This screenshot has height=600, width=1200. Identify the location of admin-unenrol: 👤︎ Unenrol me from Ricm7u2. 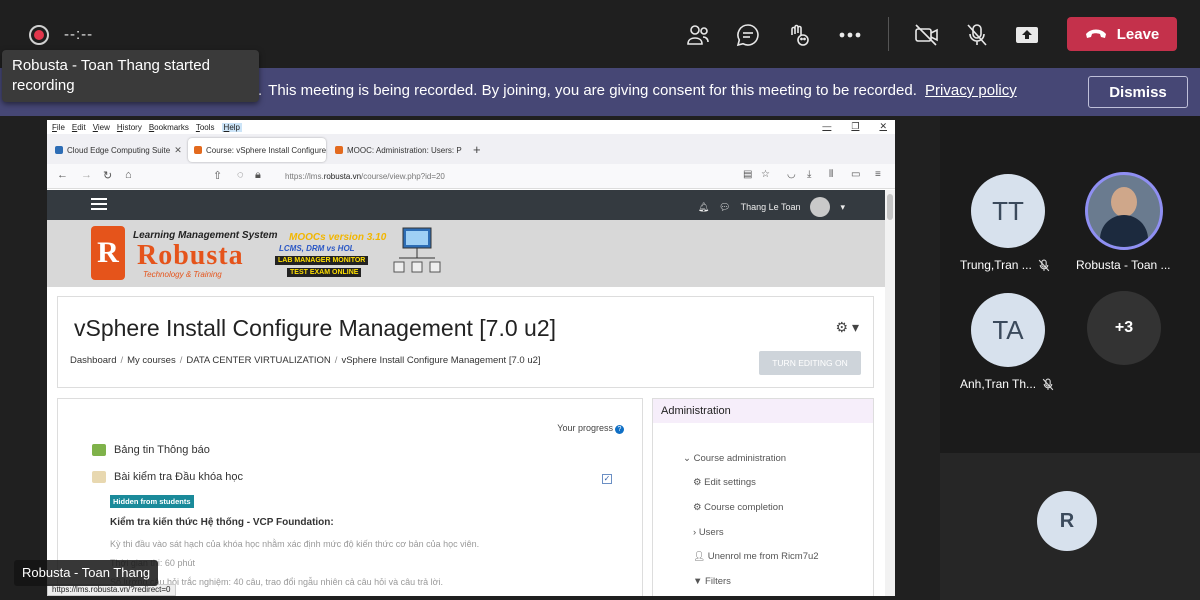
(756, 556).